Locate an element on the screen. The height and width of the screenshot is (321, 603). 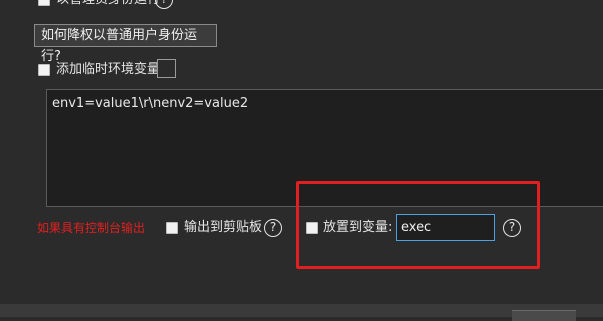
temp-env-checkbox is located at coordinates (44, 70).